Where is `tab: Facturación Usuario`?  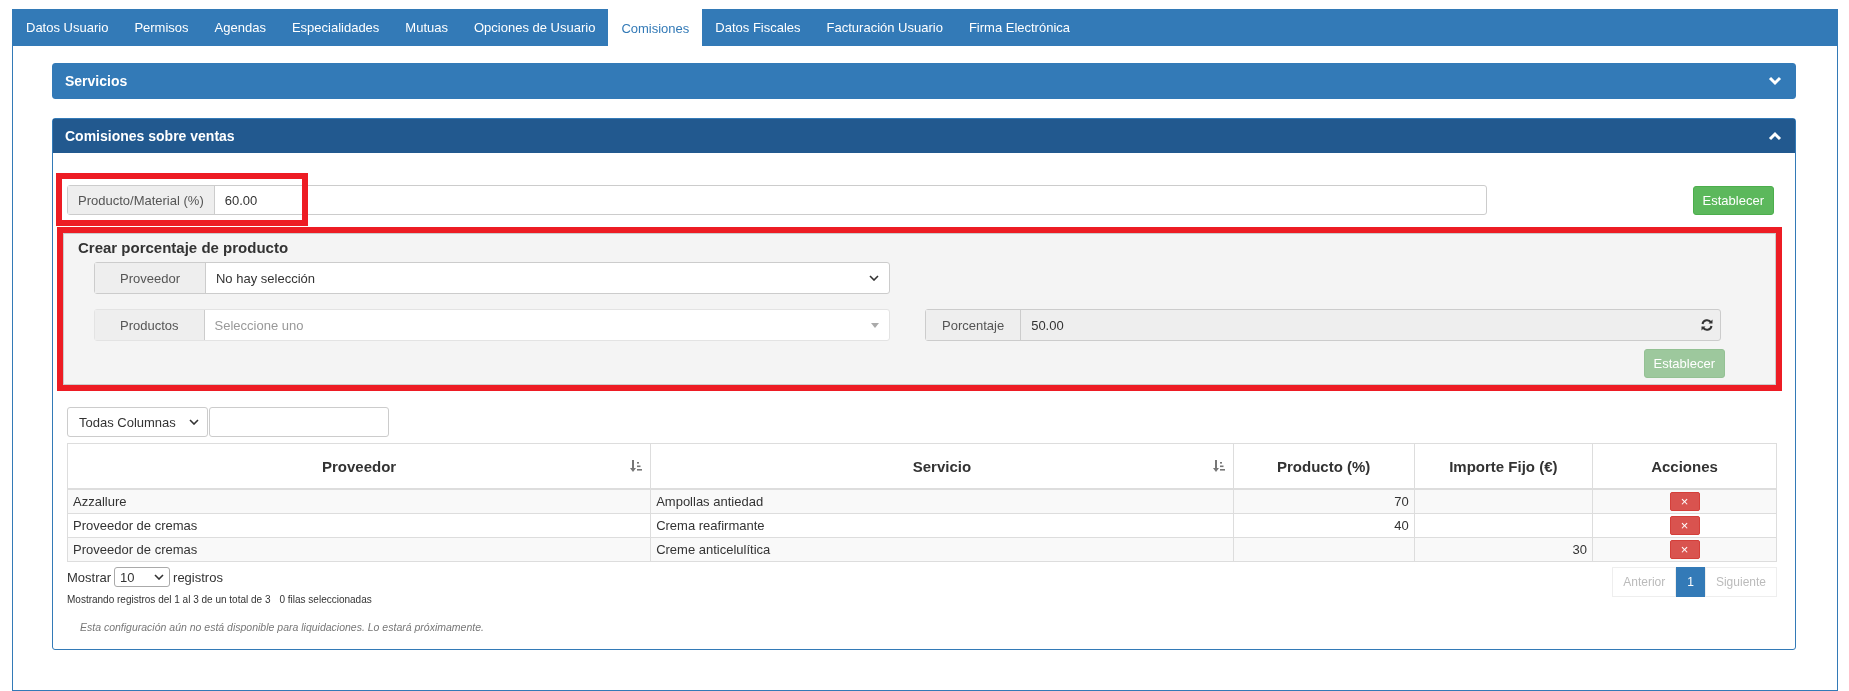 tab: Facturación Usuario is located at coordinates (884, 27).